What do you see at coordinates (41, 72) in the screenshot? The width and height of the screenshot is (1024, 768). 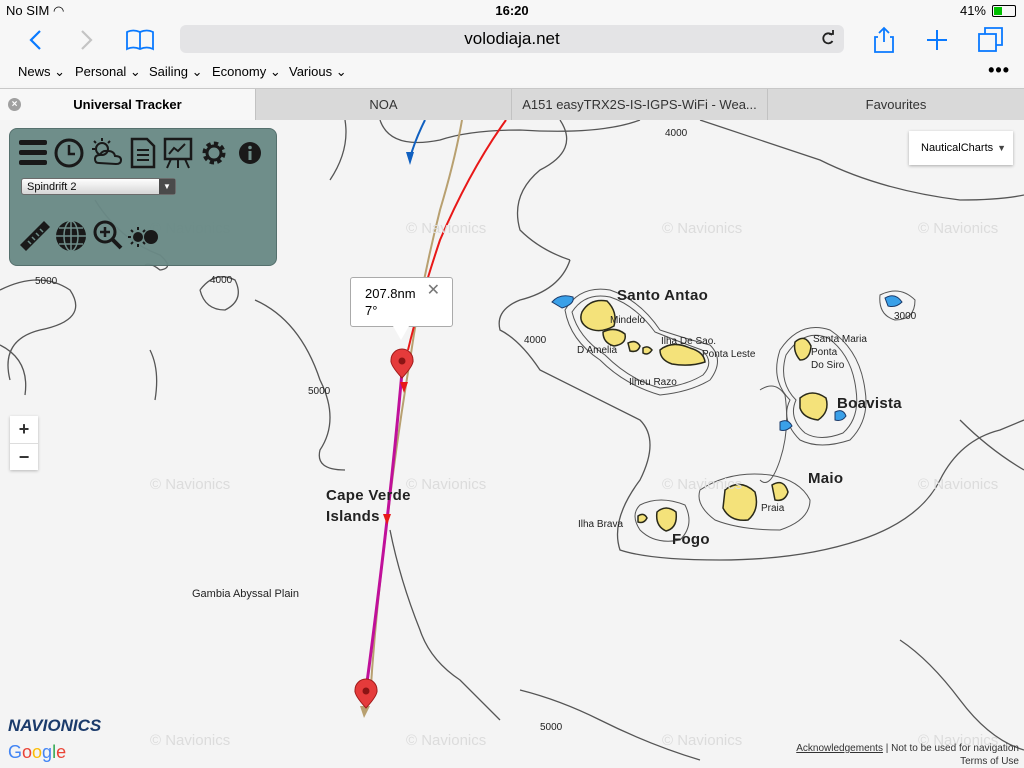 I see `bookmark-news: News ⌄` at bounding box center [41, 72].